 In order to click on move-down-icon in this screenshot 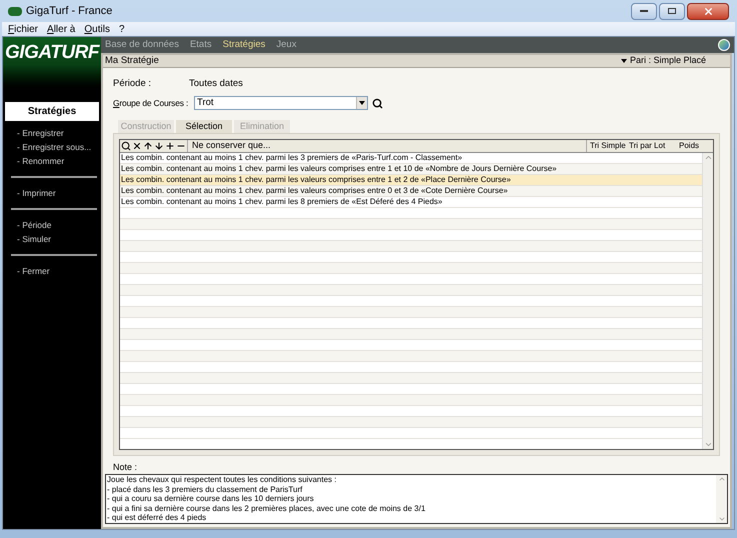, I will do `click(159, 146)`.